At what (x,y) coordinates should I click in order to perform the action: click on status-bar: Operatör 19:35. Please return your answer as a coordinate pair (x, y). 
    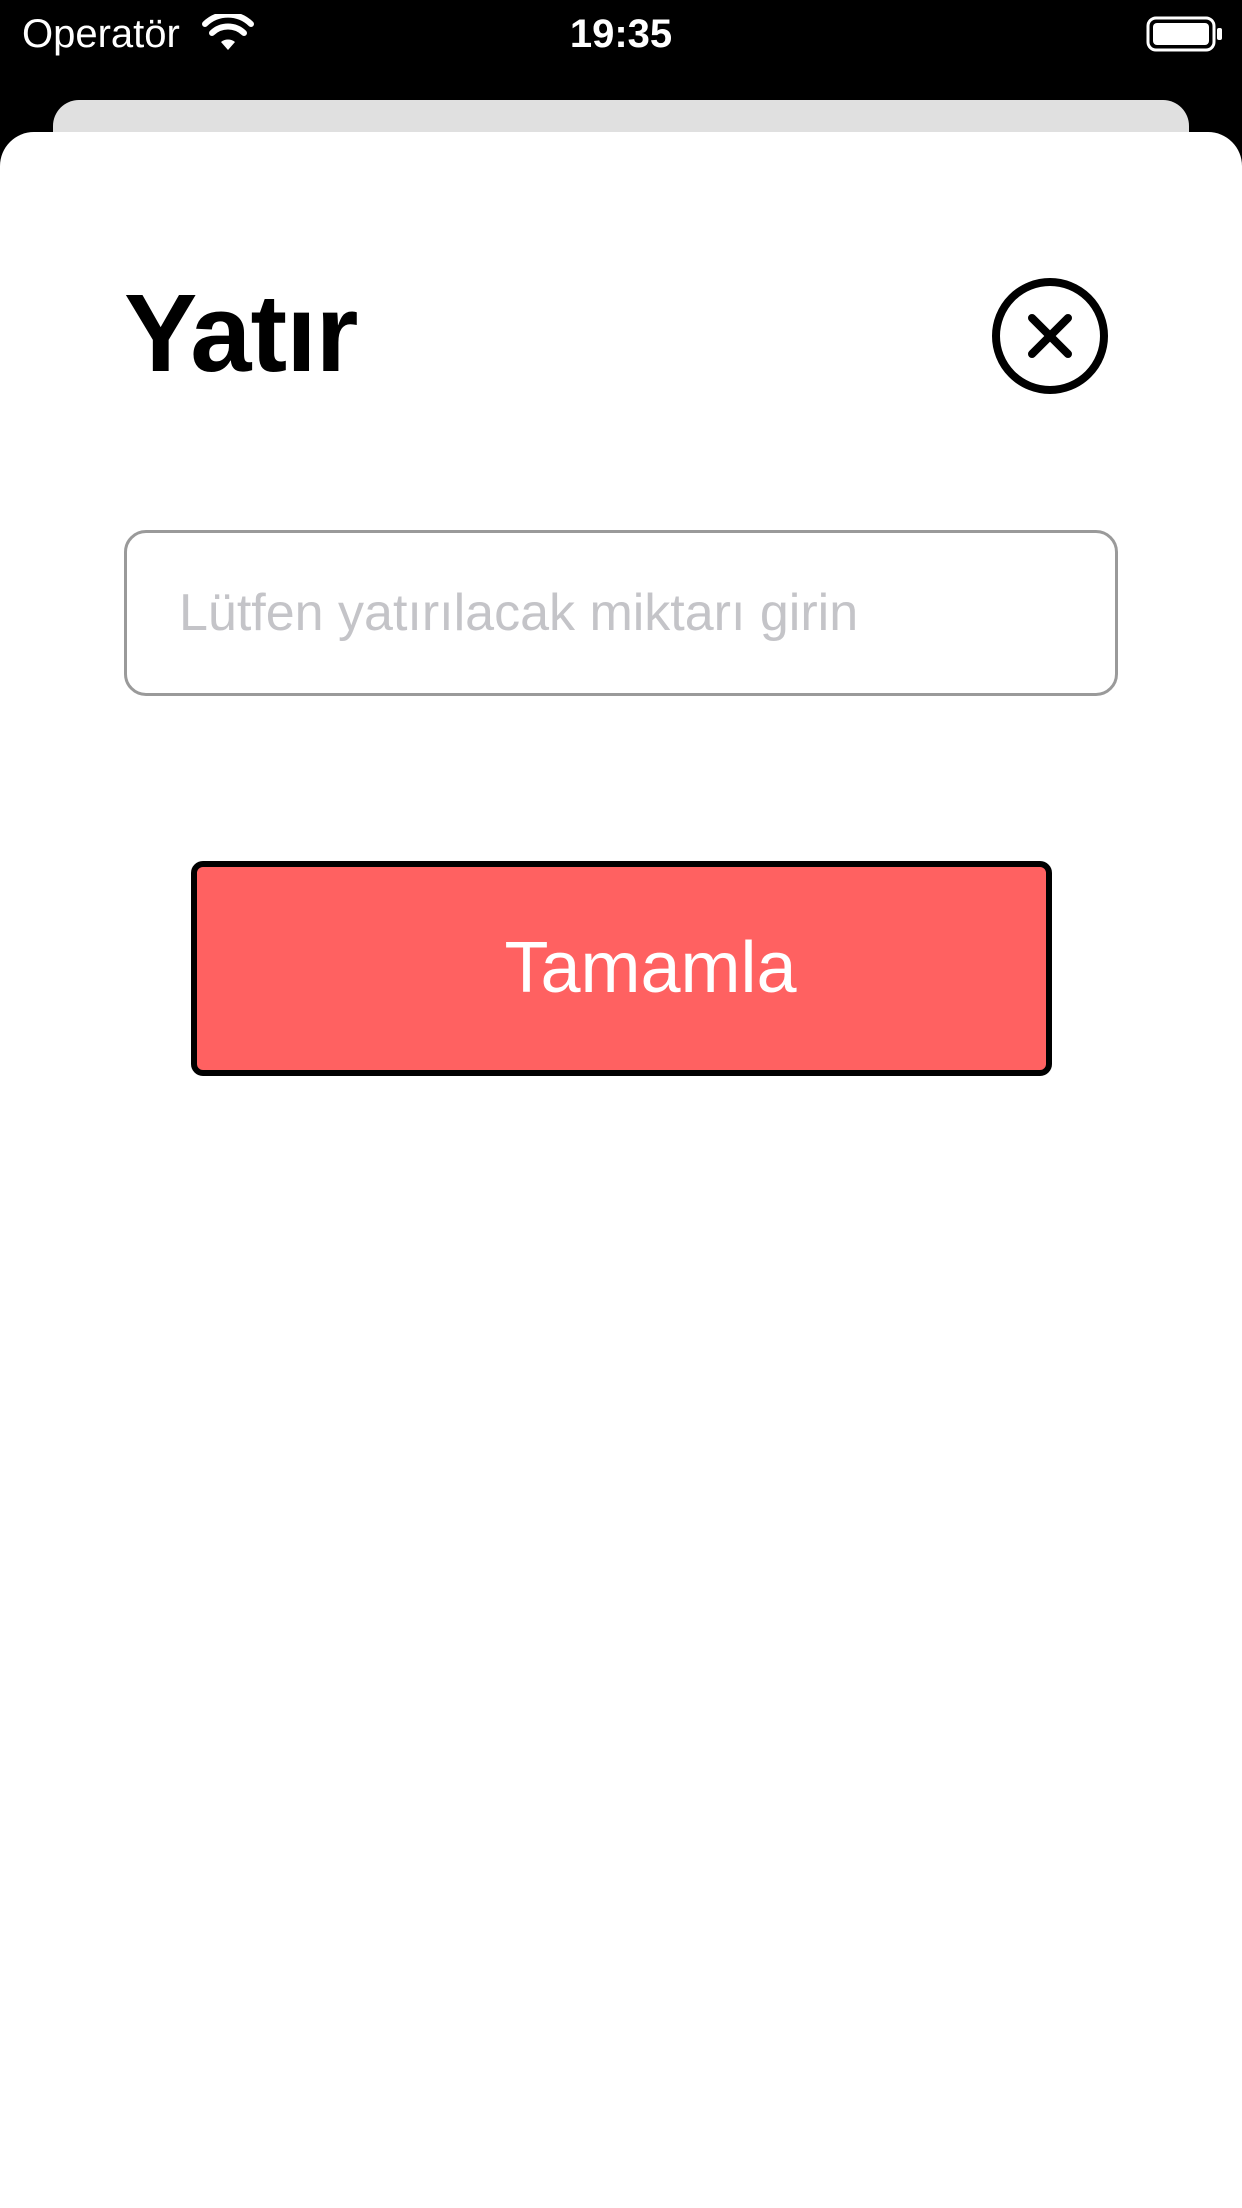
    Looking at the image, I should click on (621, 33).